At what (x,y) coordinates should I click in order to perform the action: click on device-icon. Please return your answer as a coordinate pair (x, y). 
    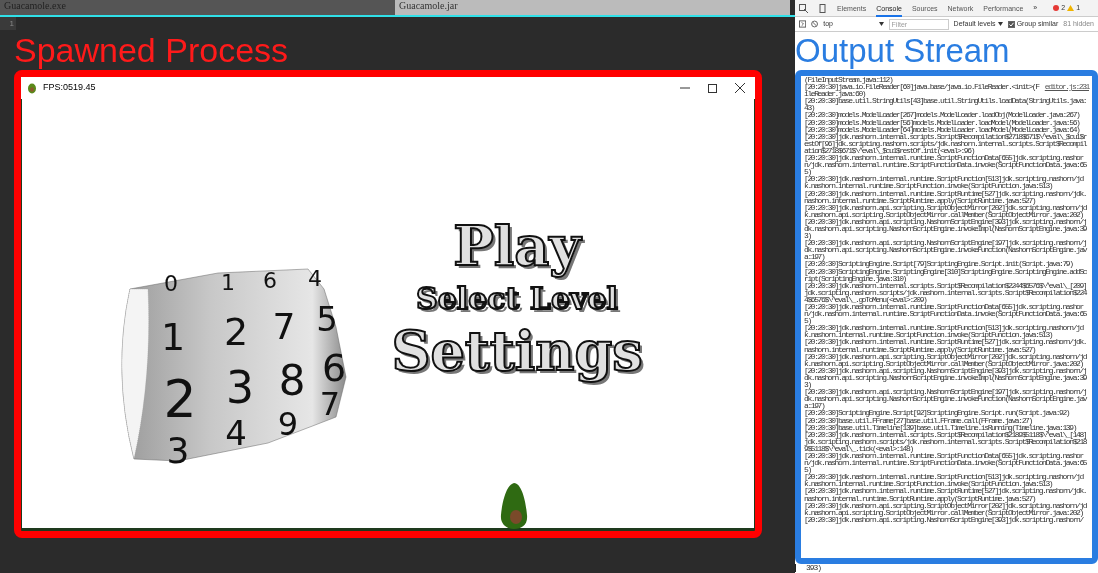
    Looking at the image, I should click on (822, 8).